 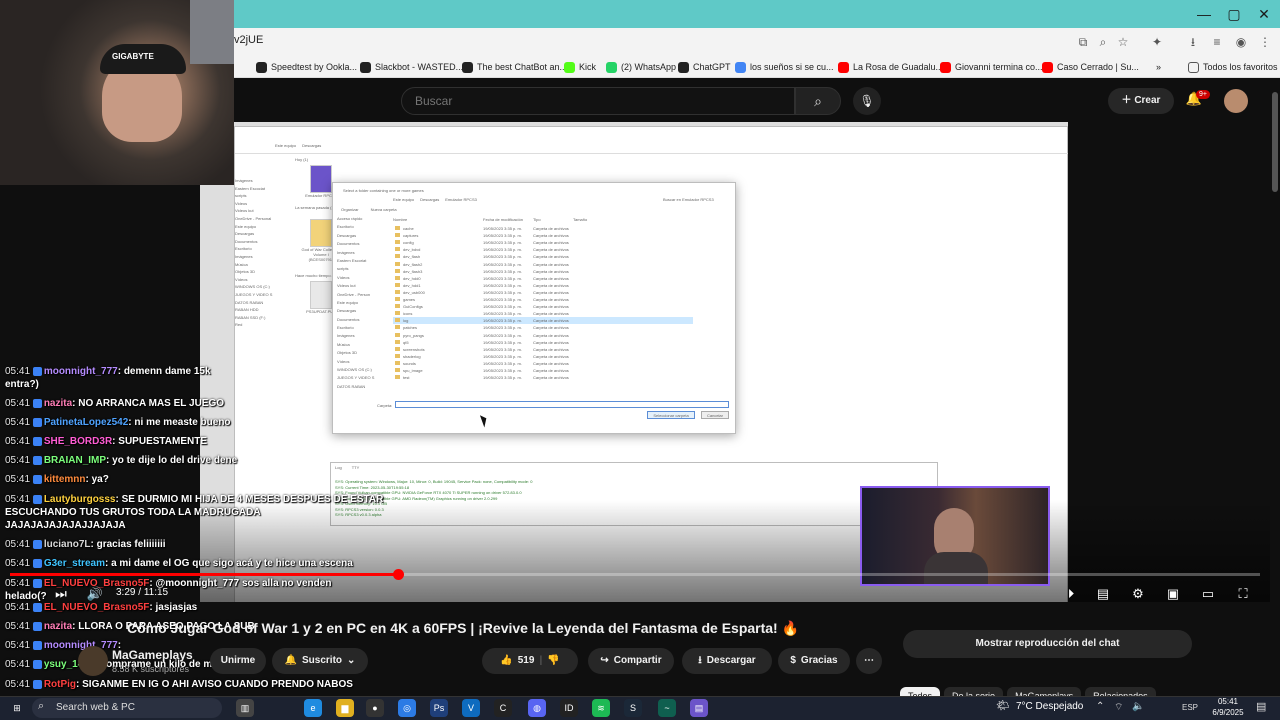 What do you see at coordinates (1243, 594) in the screenshot?
I see `fullscreen-button: ⛶` at bounding box center [1243, 594].